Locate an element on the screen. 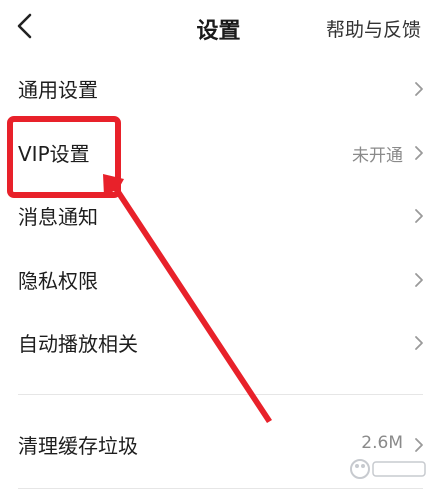 This screenshot has width=437, height=503. settings-item-label: 隐私权限 is located at coordinates (58, 281).